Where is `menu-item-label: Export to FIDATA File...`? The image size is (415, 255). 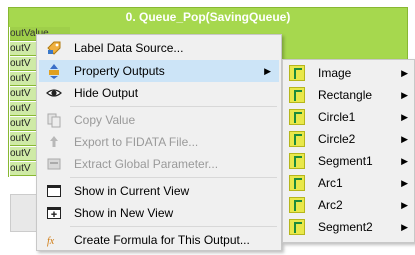
menu-item-label: Export to FIDATA File... is located at coordinates (136, 142).